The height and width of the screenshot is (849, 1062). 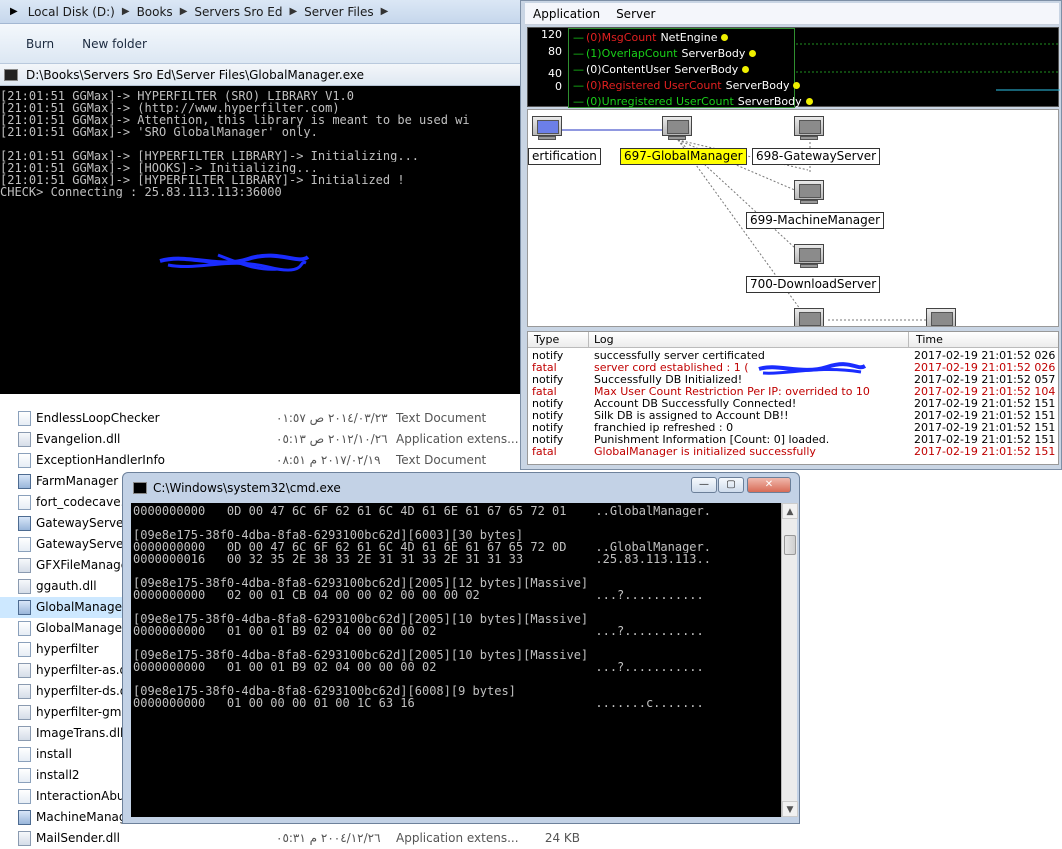 I want to click on column-header-time: Time, so click(x=929, y=339).